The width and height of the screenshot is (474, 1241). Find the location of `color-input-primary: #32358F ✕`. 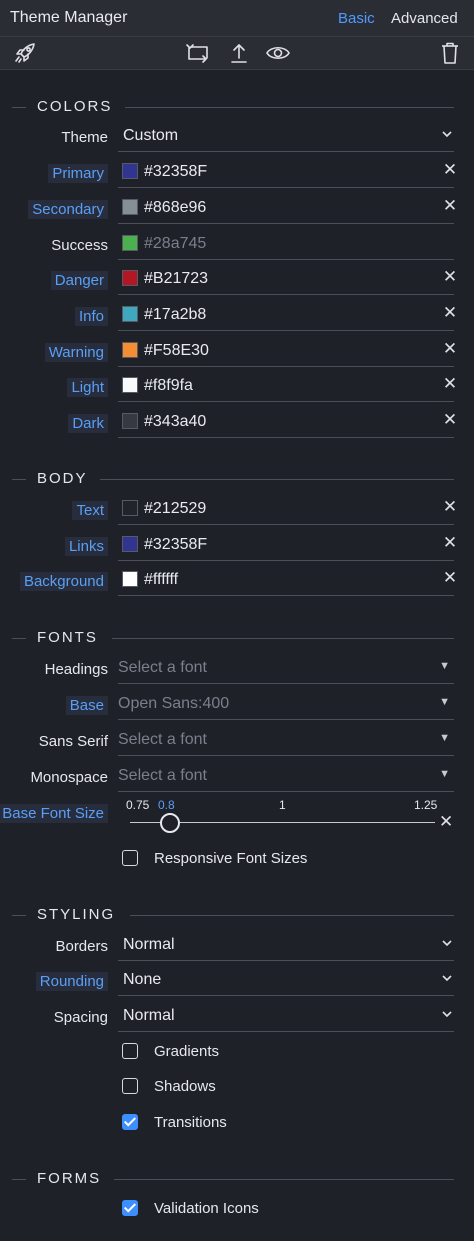

color-input-primary: #32358F ✕ is located at coordinates (287, 173).